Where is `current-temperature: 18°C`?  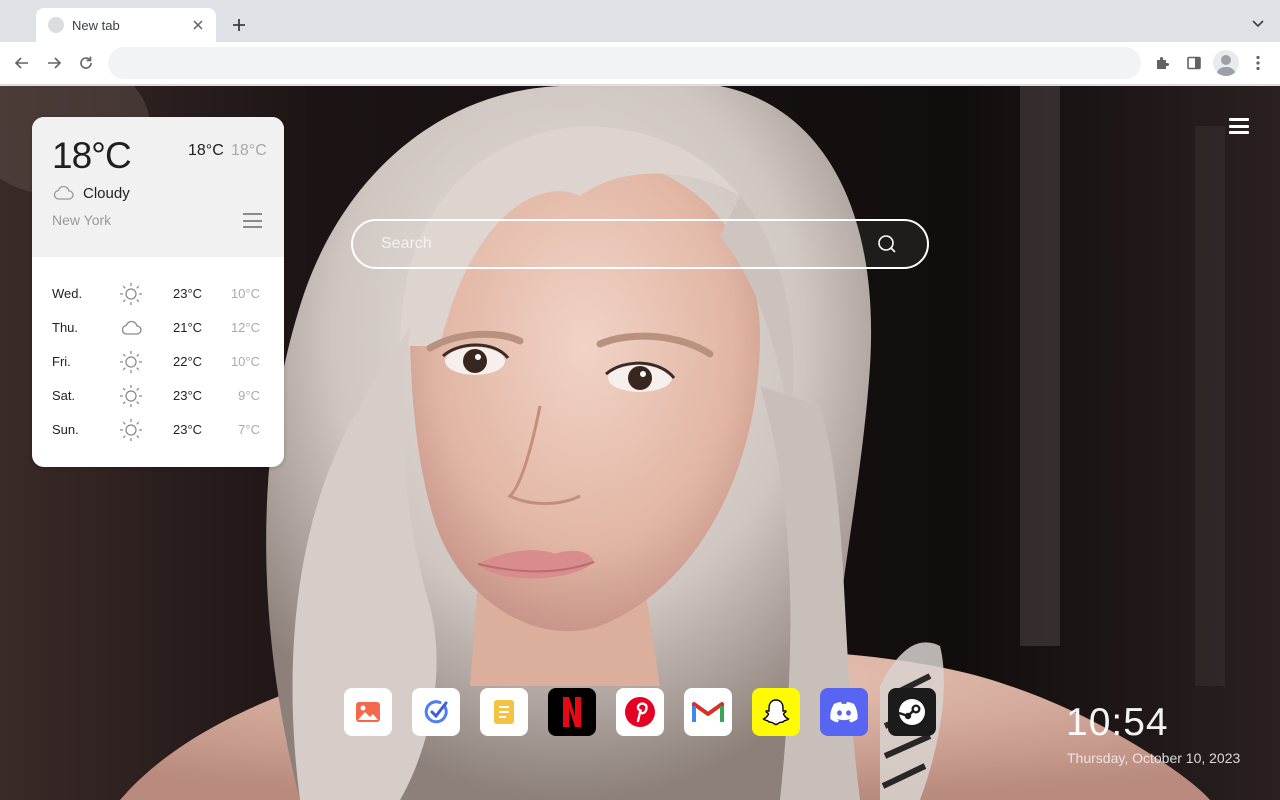
current-temperature: 18°C is located at coordinates (92, 155).